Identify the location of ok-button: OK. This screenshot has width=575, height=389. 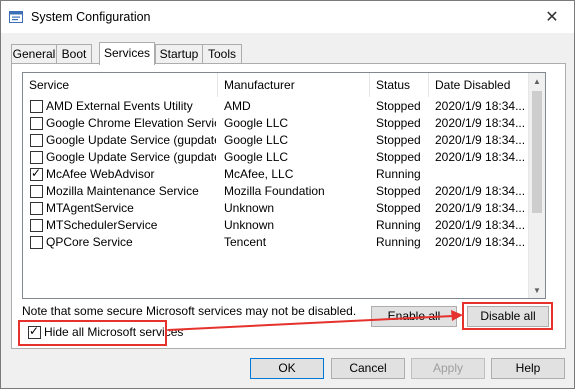
(287, 368).